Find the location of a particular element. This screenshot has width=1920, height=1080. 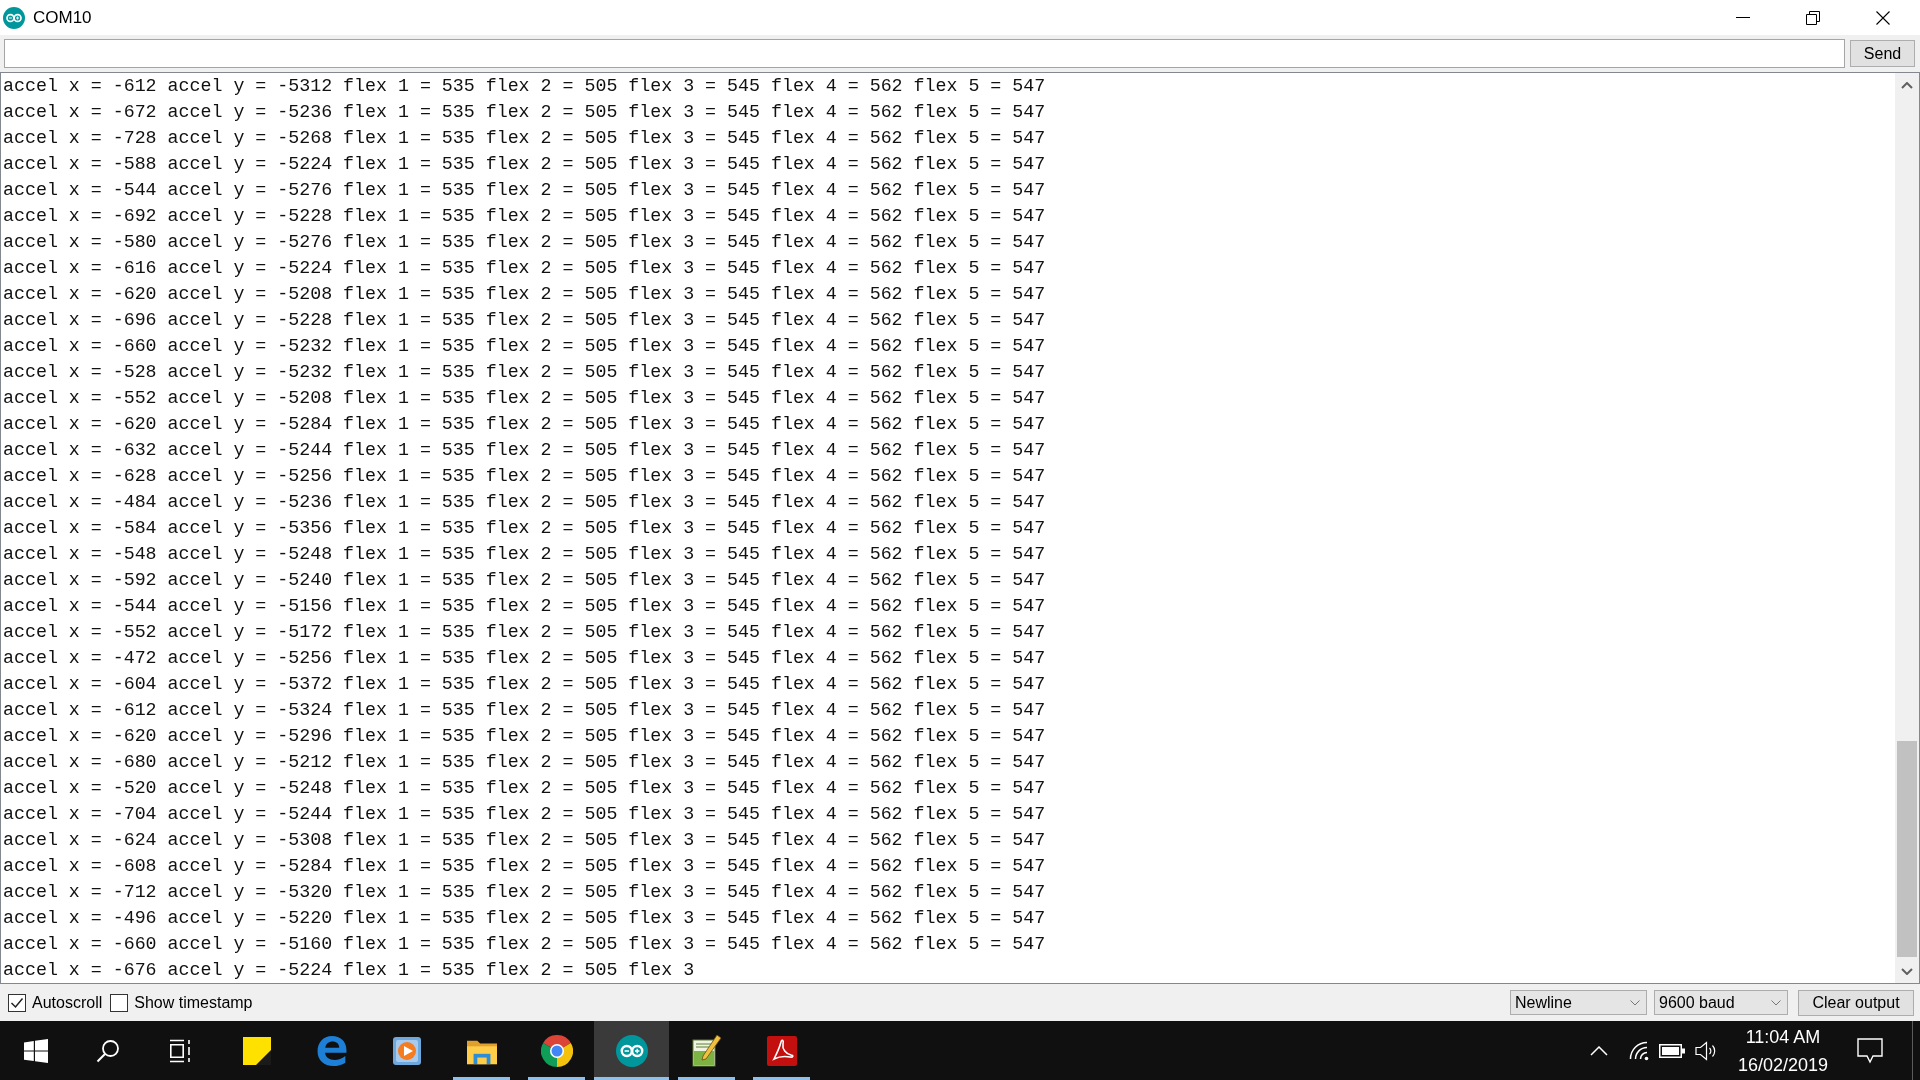

close-icon is located at coordinates (1883, 17).